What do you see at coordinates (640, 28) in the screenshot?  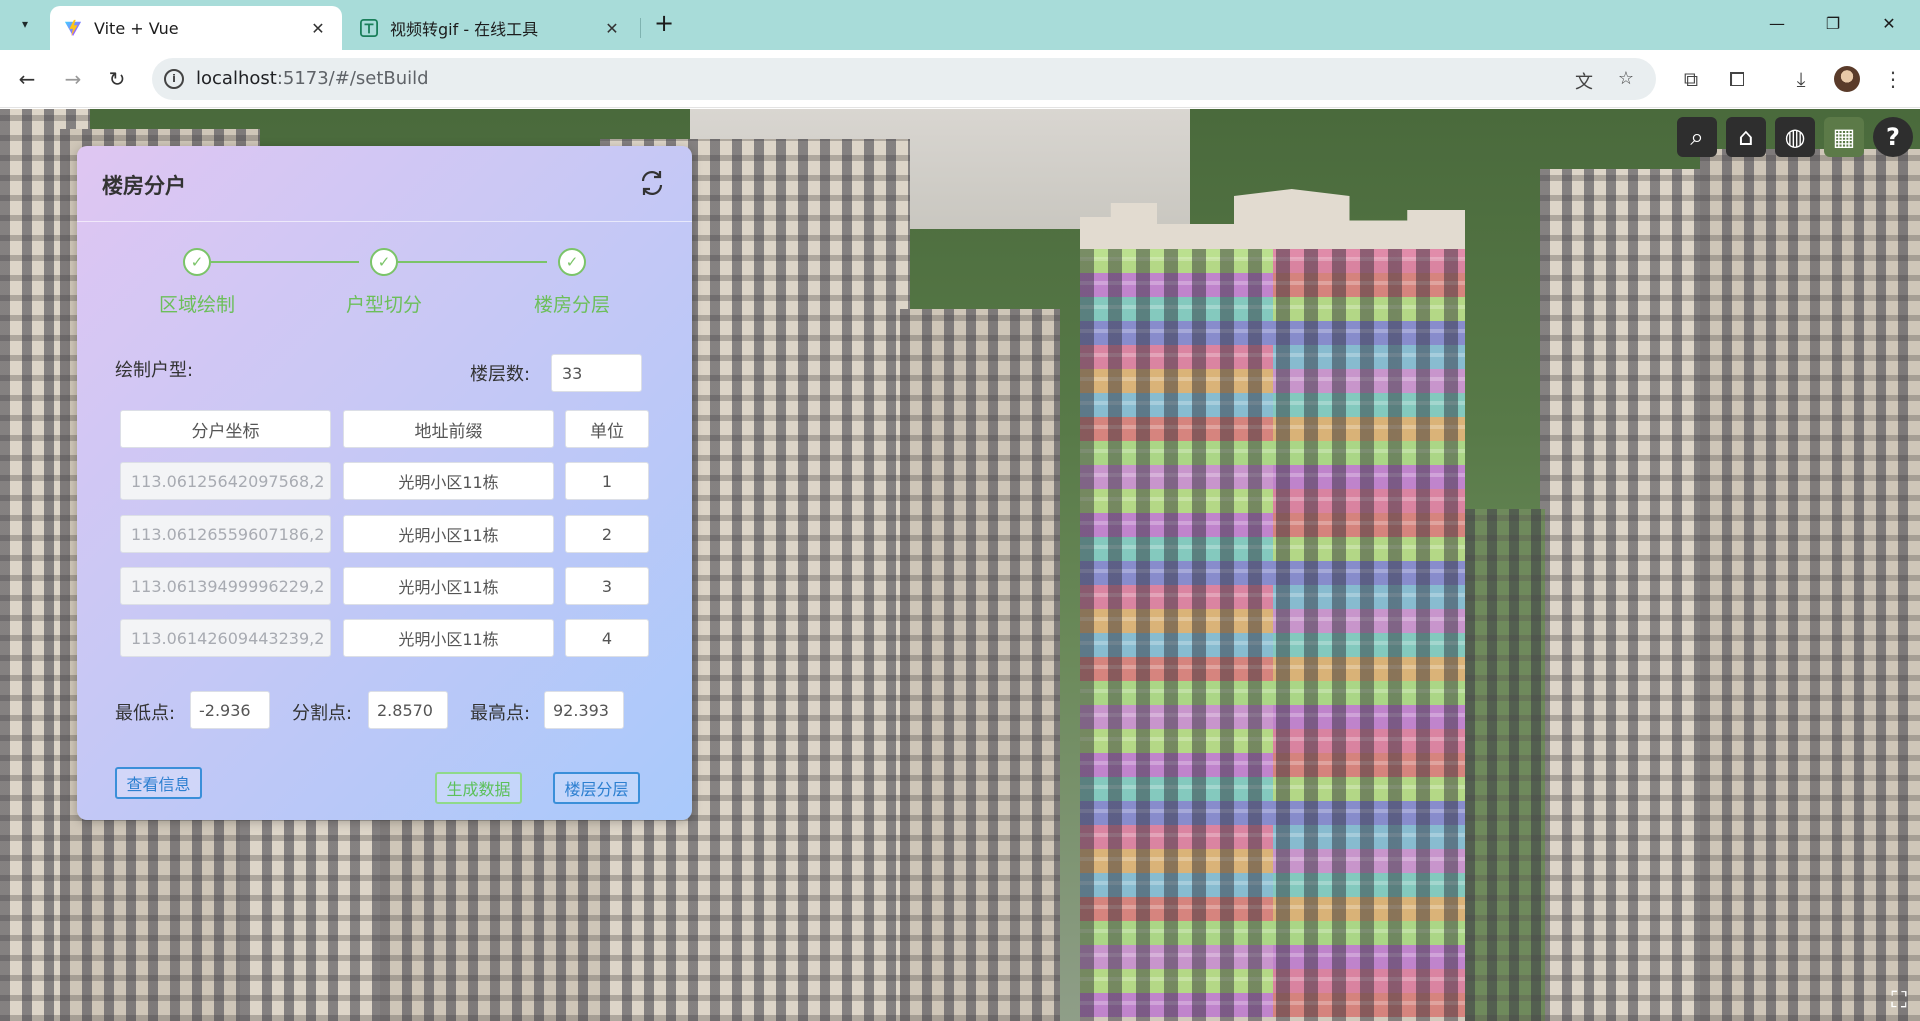 I see `tab-separator` at bounding box center [640, 28].